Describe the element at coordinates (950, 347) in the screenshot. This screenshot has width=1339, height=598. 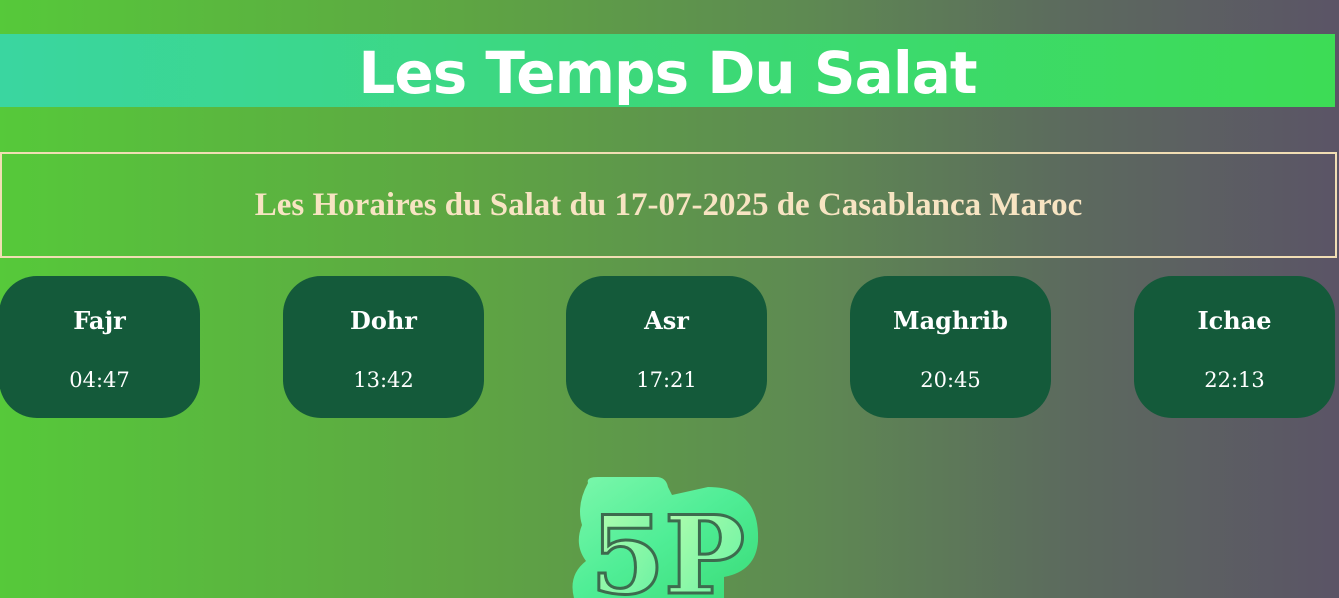
I see `prayer-card-maghrib: Maghrib 20:45` at that location.